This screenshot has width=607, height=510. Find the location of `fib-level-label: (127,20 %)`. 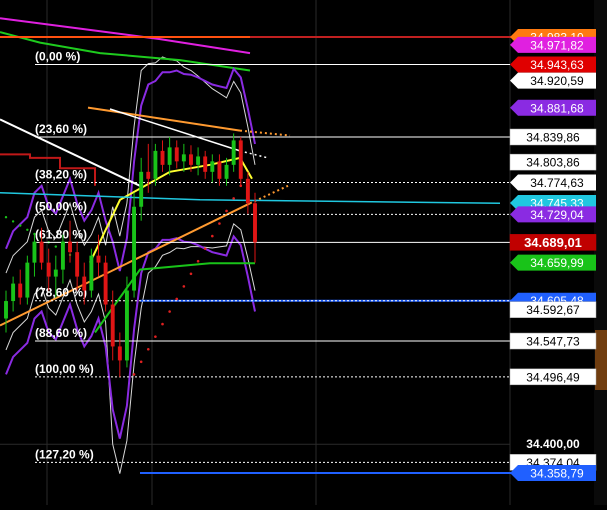

fib-level-label: (127,20 %) is located at coordinates (64, 454).